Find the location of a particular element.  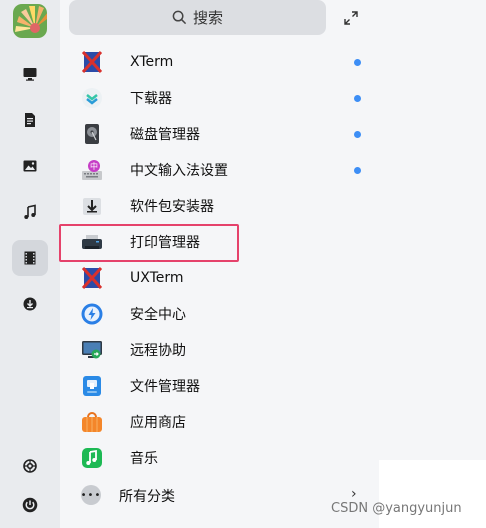

app-label: 打印管理器 is located at coordinates (165, 243).